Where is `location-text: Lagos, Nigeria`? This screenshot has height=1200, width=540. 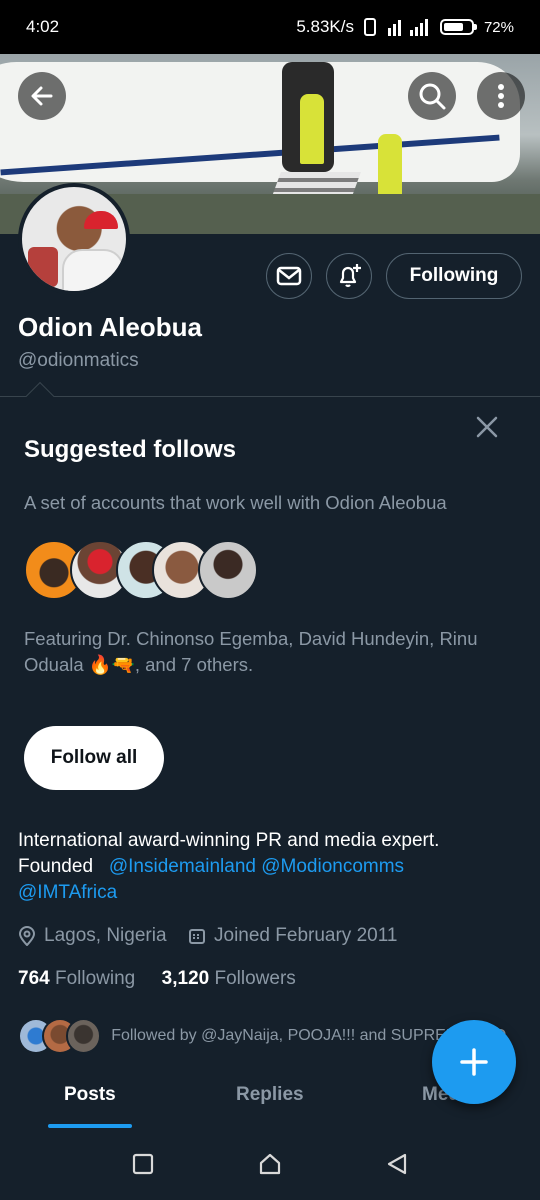 location-text: Lagos, Nigeria is located at coordinates (105, 935).